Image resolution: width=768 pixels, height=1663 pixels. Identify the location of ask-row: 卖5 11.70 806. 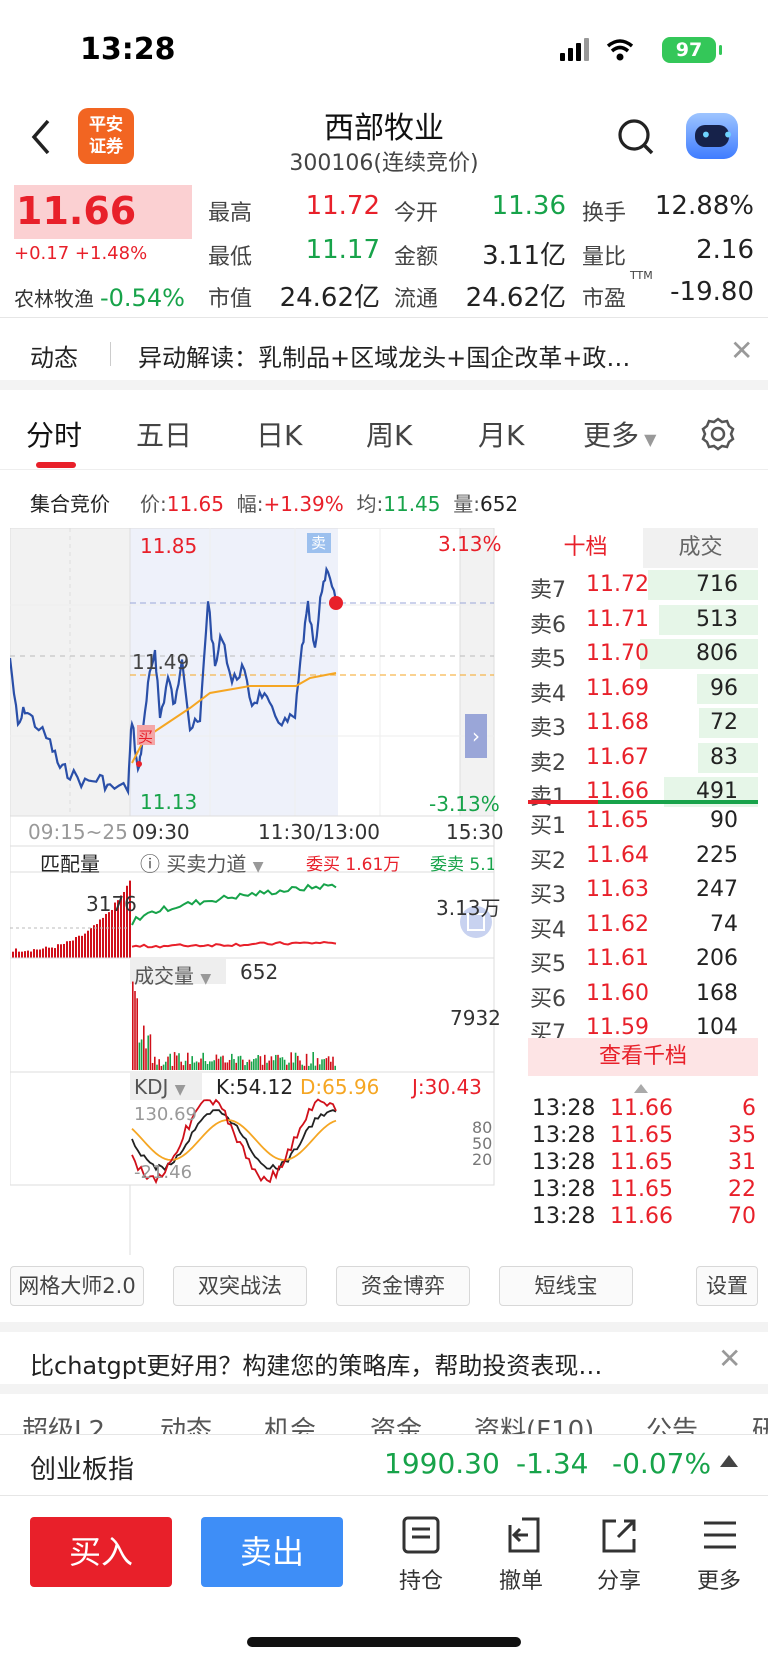
(643, 654).